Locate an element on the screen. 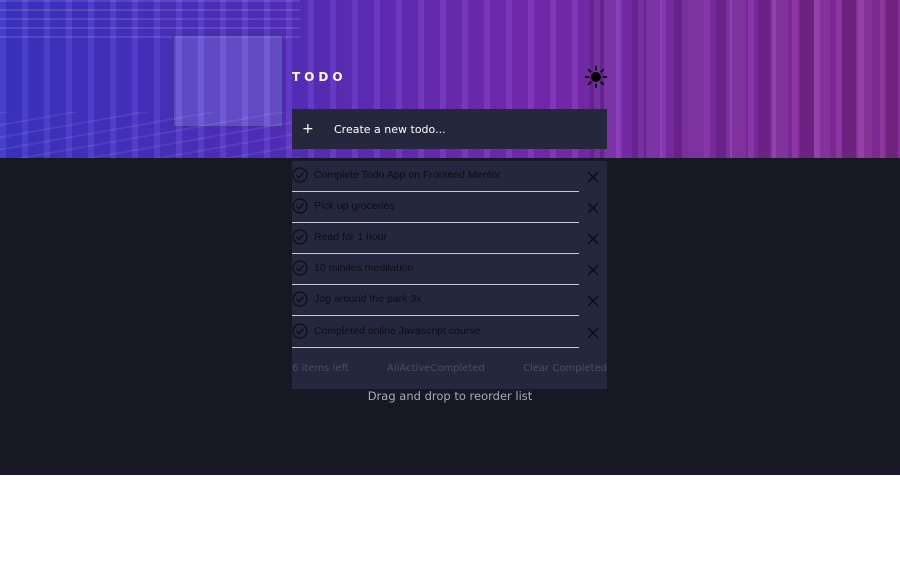 This screenshot has width=900, height=563. filter-completed: Completed is located at coordinates (457, 368).